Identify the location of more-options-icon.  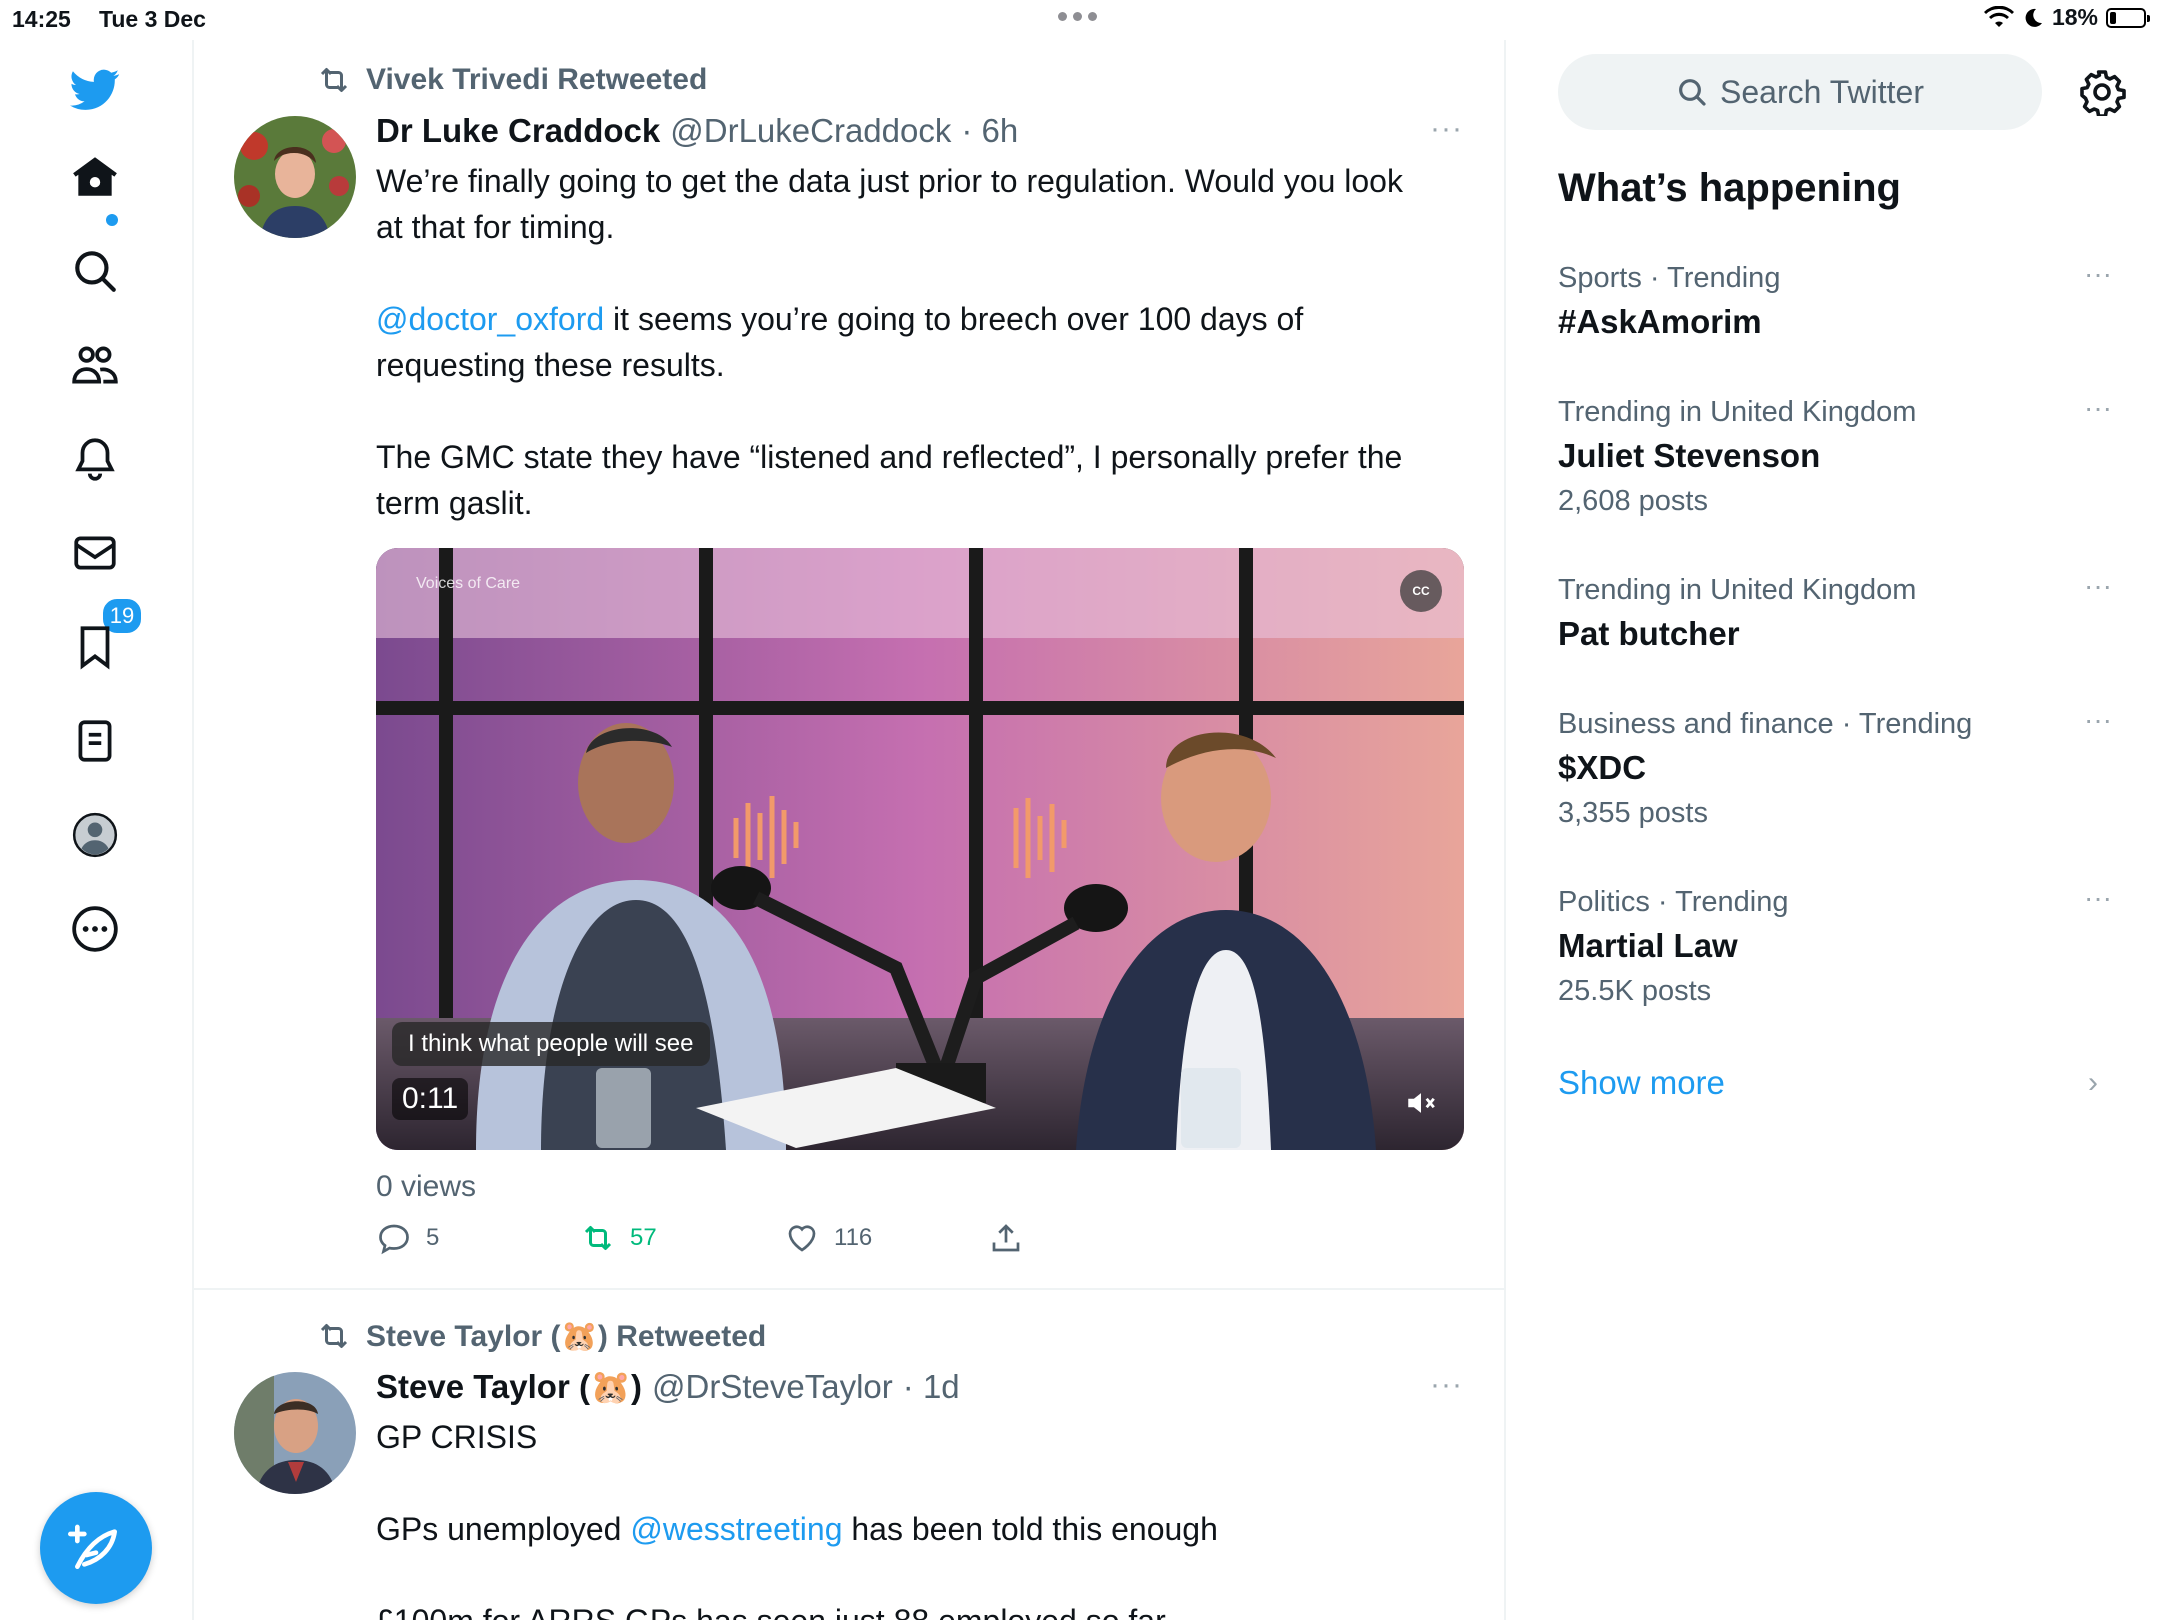
(95, 929).